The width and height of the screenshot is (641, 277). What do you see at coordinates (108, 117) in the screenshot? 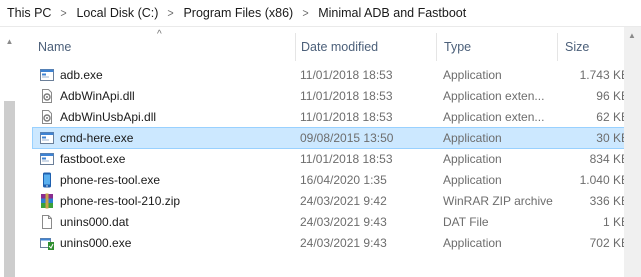
I see `file-name: AdbWinUsbApi.dll` at bounding box center [108, 117].